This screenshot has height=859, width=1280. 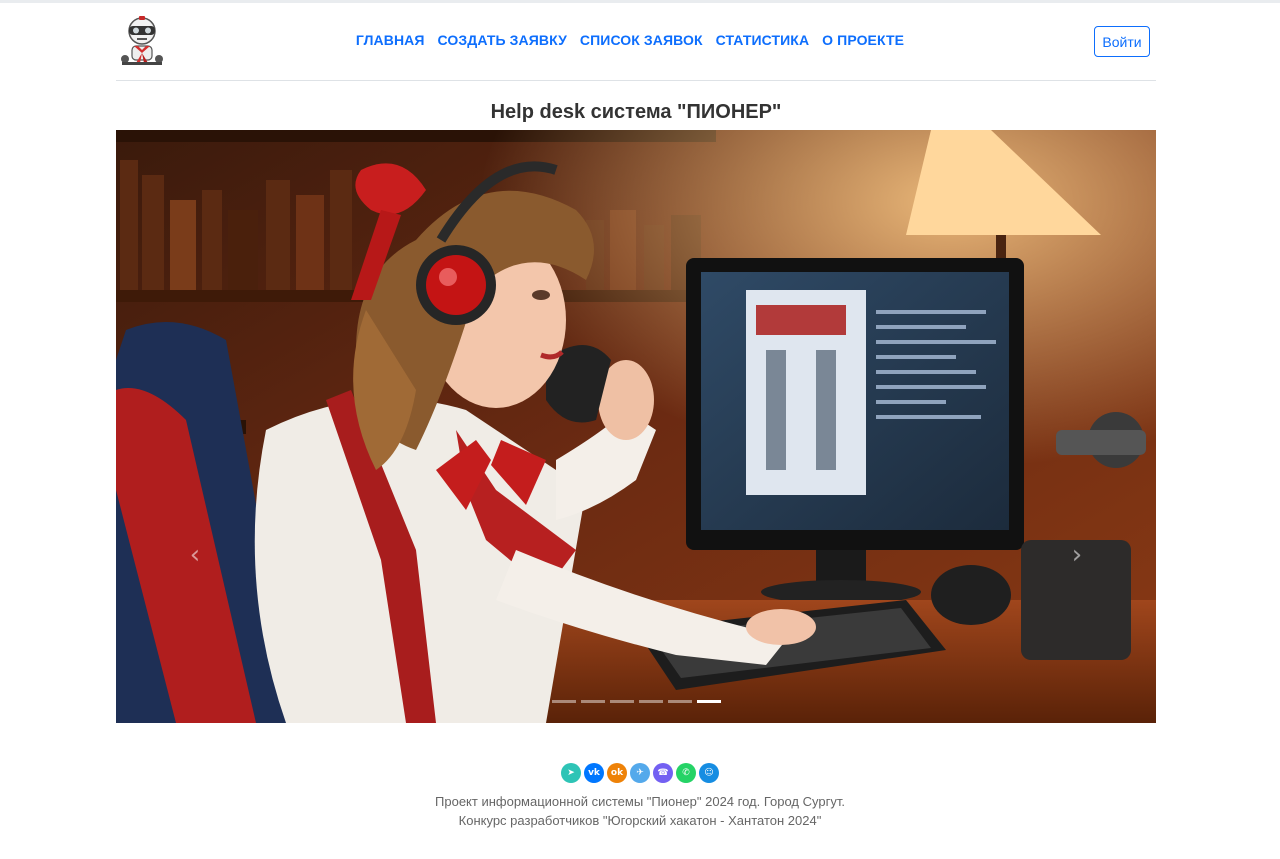 What do you see at coordinates (571, 773) in the screenshot?
I see `share-icon: ➤` at bounding box center [571, 773].